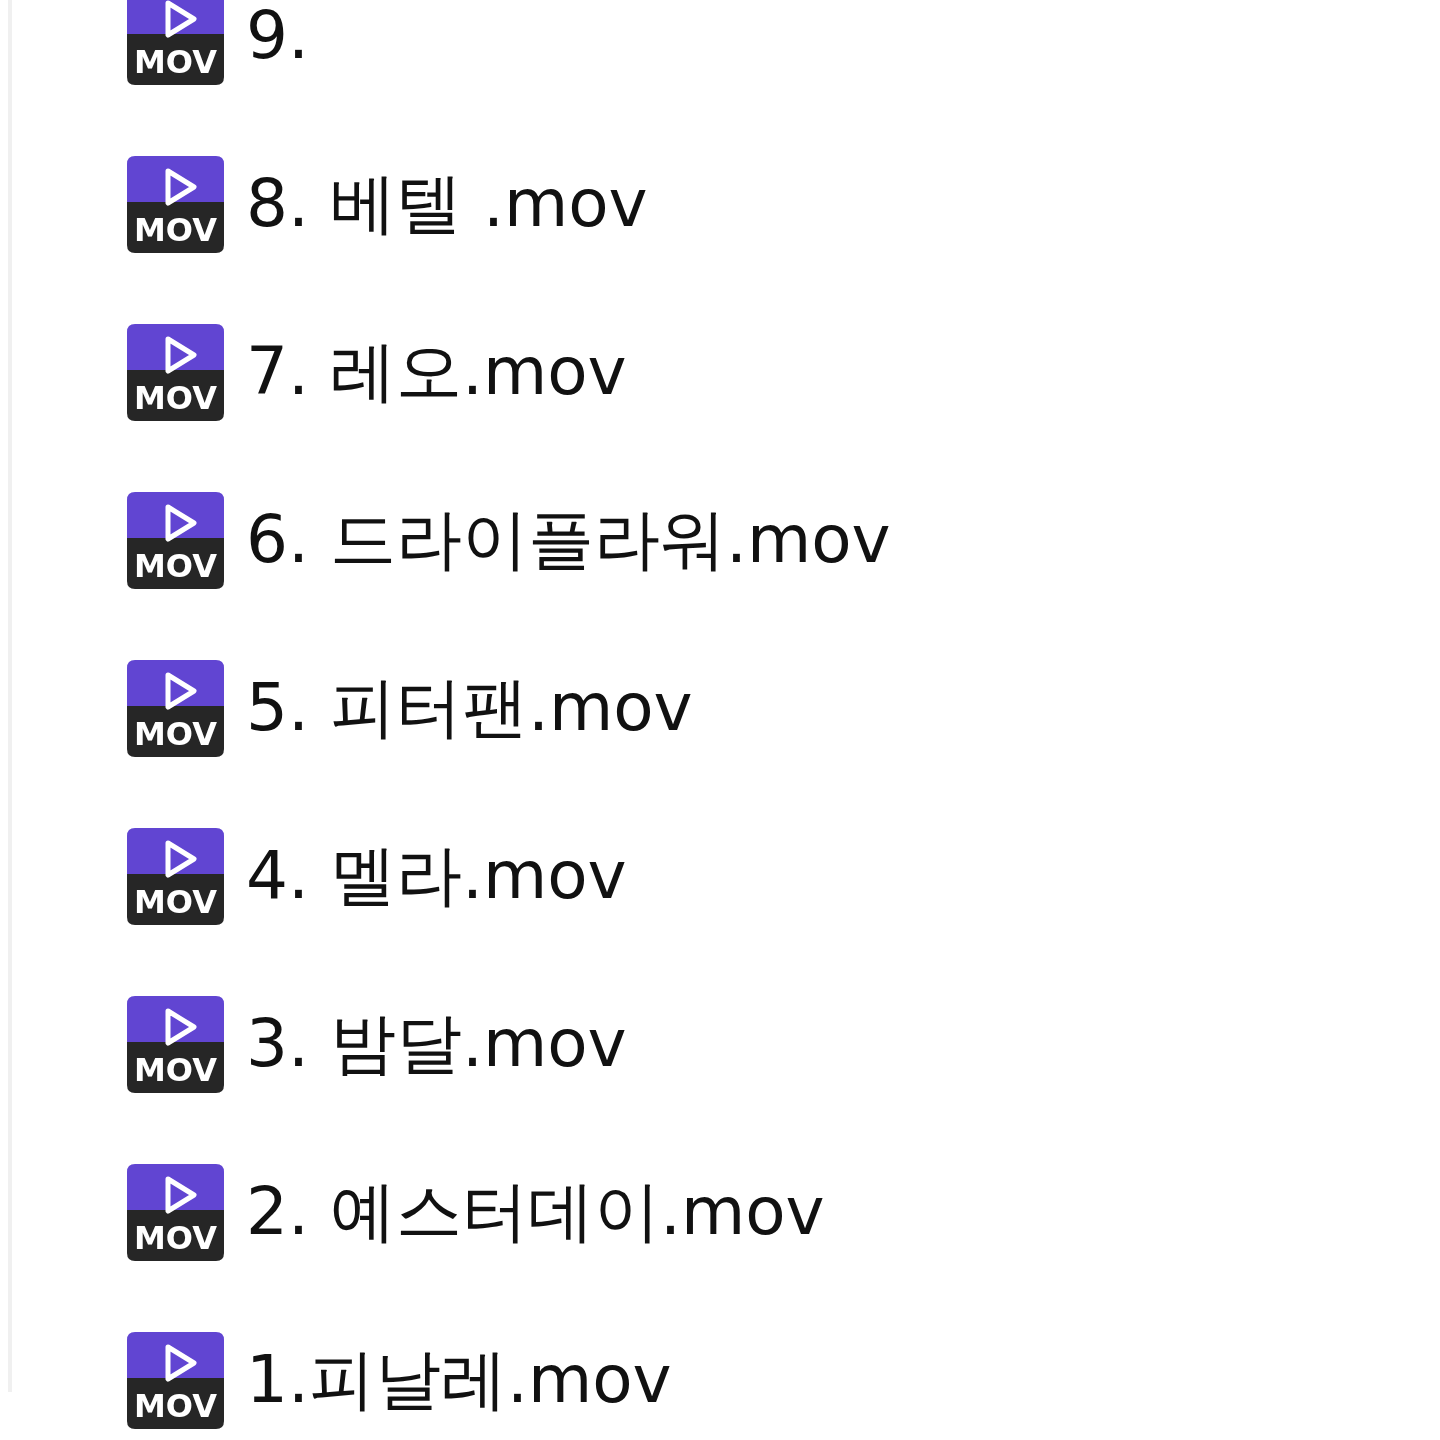 The image size is (1440, 1440). I want to click on file-name: 1.피날레.mov, so click(459, 1380).